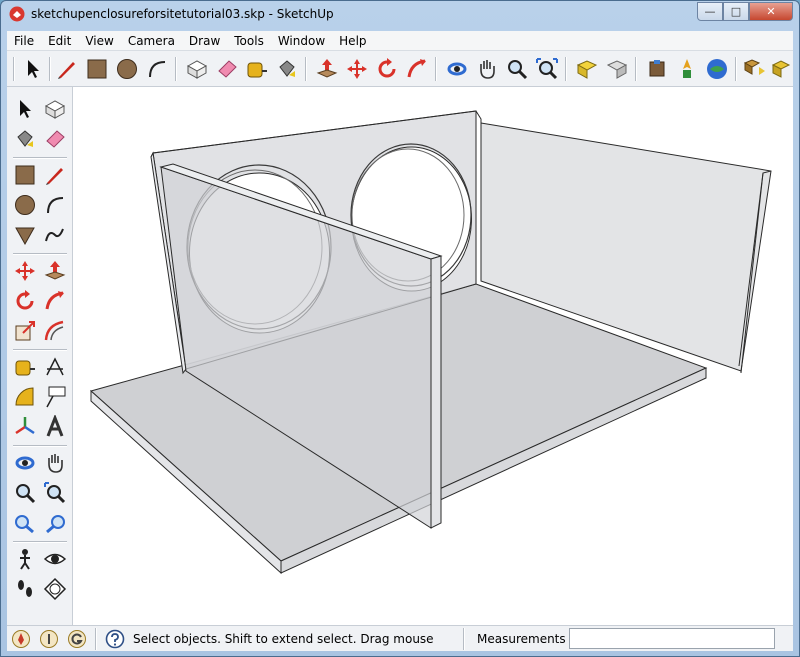 This screenshot has height=657, width=800. I want to click on geo-location-icon, so click(21, 639).